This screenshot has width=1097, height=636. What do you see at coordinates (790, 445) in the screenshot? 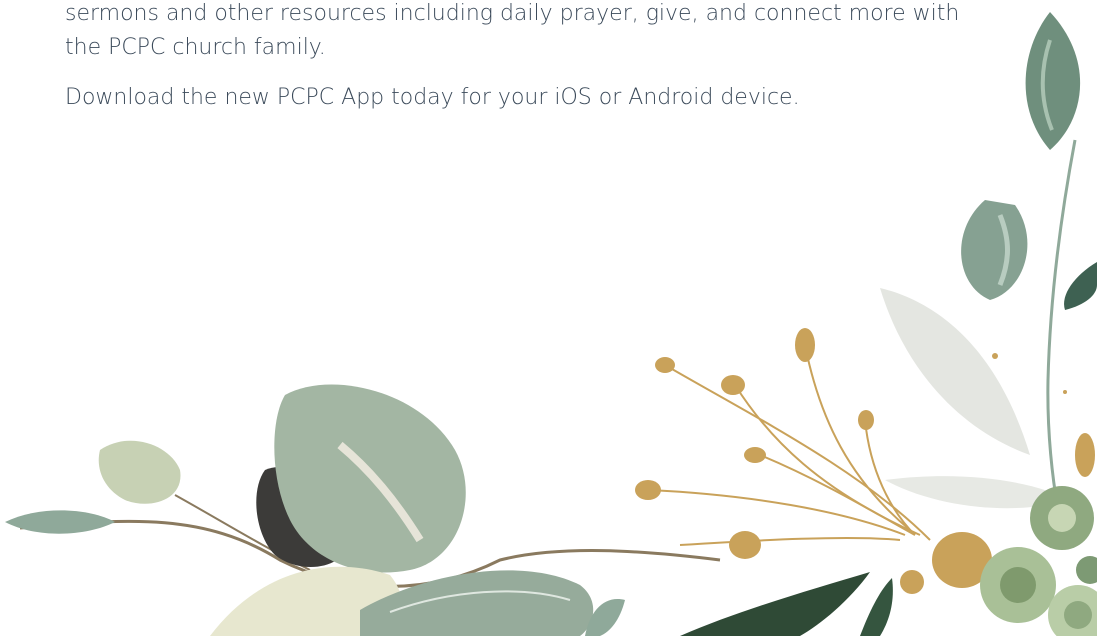
I see `gold-sprigs` at bounding box center [790, 445].